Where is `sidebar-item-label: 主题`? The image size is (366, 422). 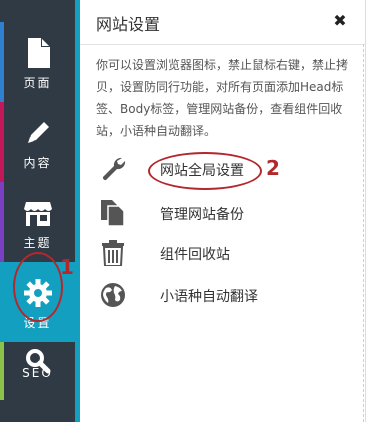 sidebar-item-label: 主题 is located at coordinates (37, 243).